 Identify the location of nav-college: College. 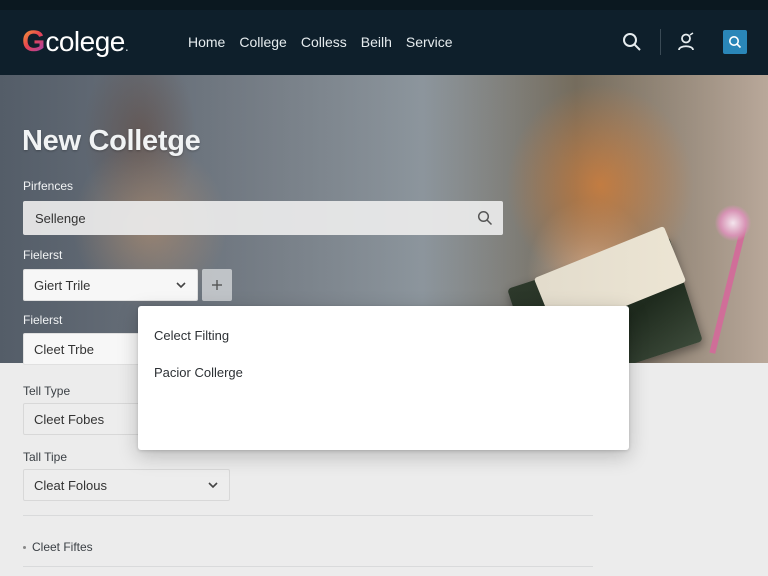
(262, 42).